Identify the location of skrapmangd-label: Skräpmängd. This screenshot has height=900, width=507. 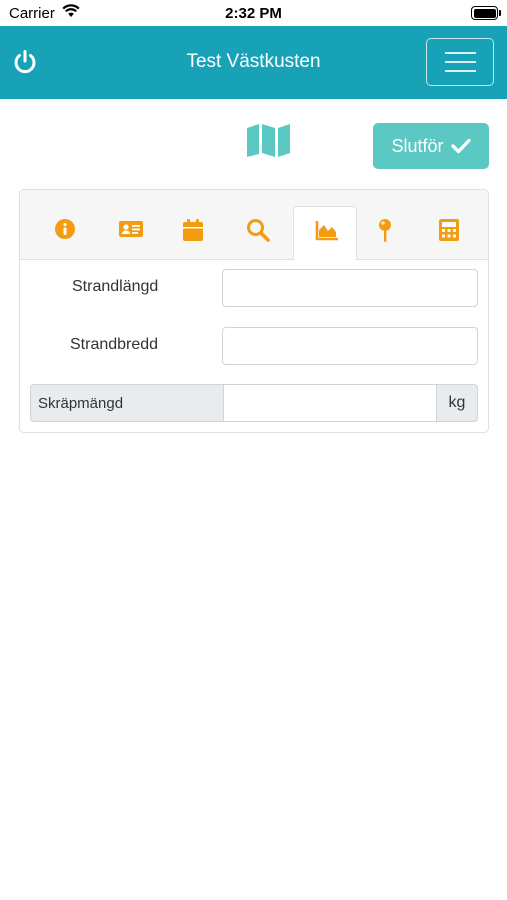
(127, 403).